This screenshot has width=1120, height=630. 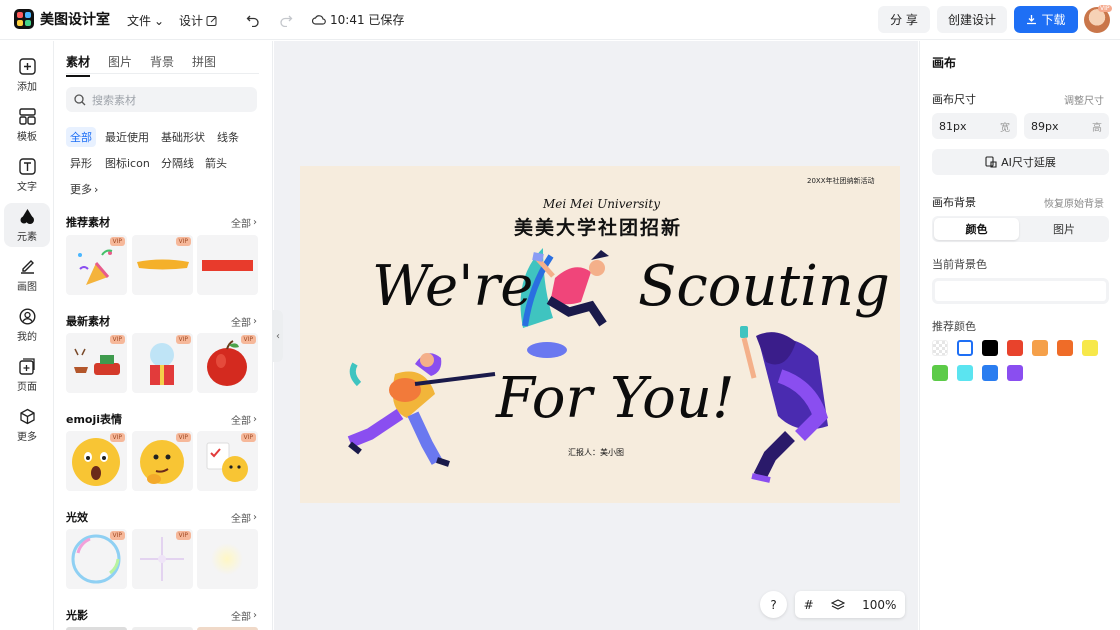 What do you see at coordinates (904, 19) in the screenshot?
I see `share-button: 分 享` at bounding box center [904, 19].